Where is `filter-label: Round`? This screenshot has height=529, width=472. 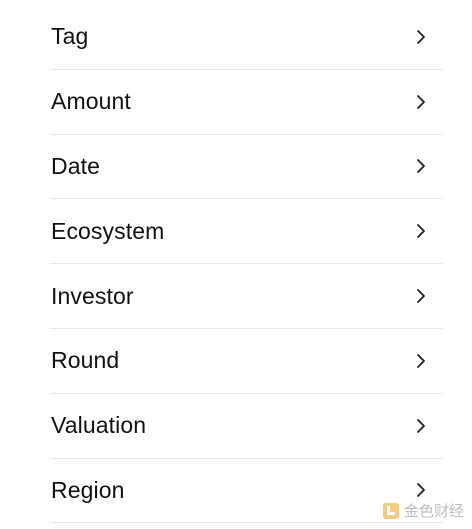
filter-label: Round is located at coordinates (85, 360).